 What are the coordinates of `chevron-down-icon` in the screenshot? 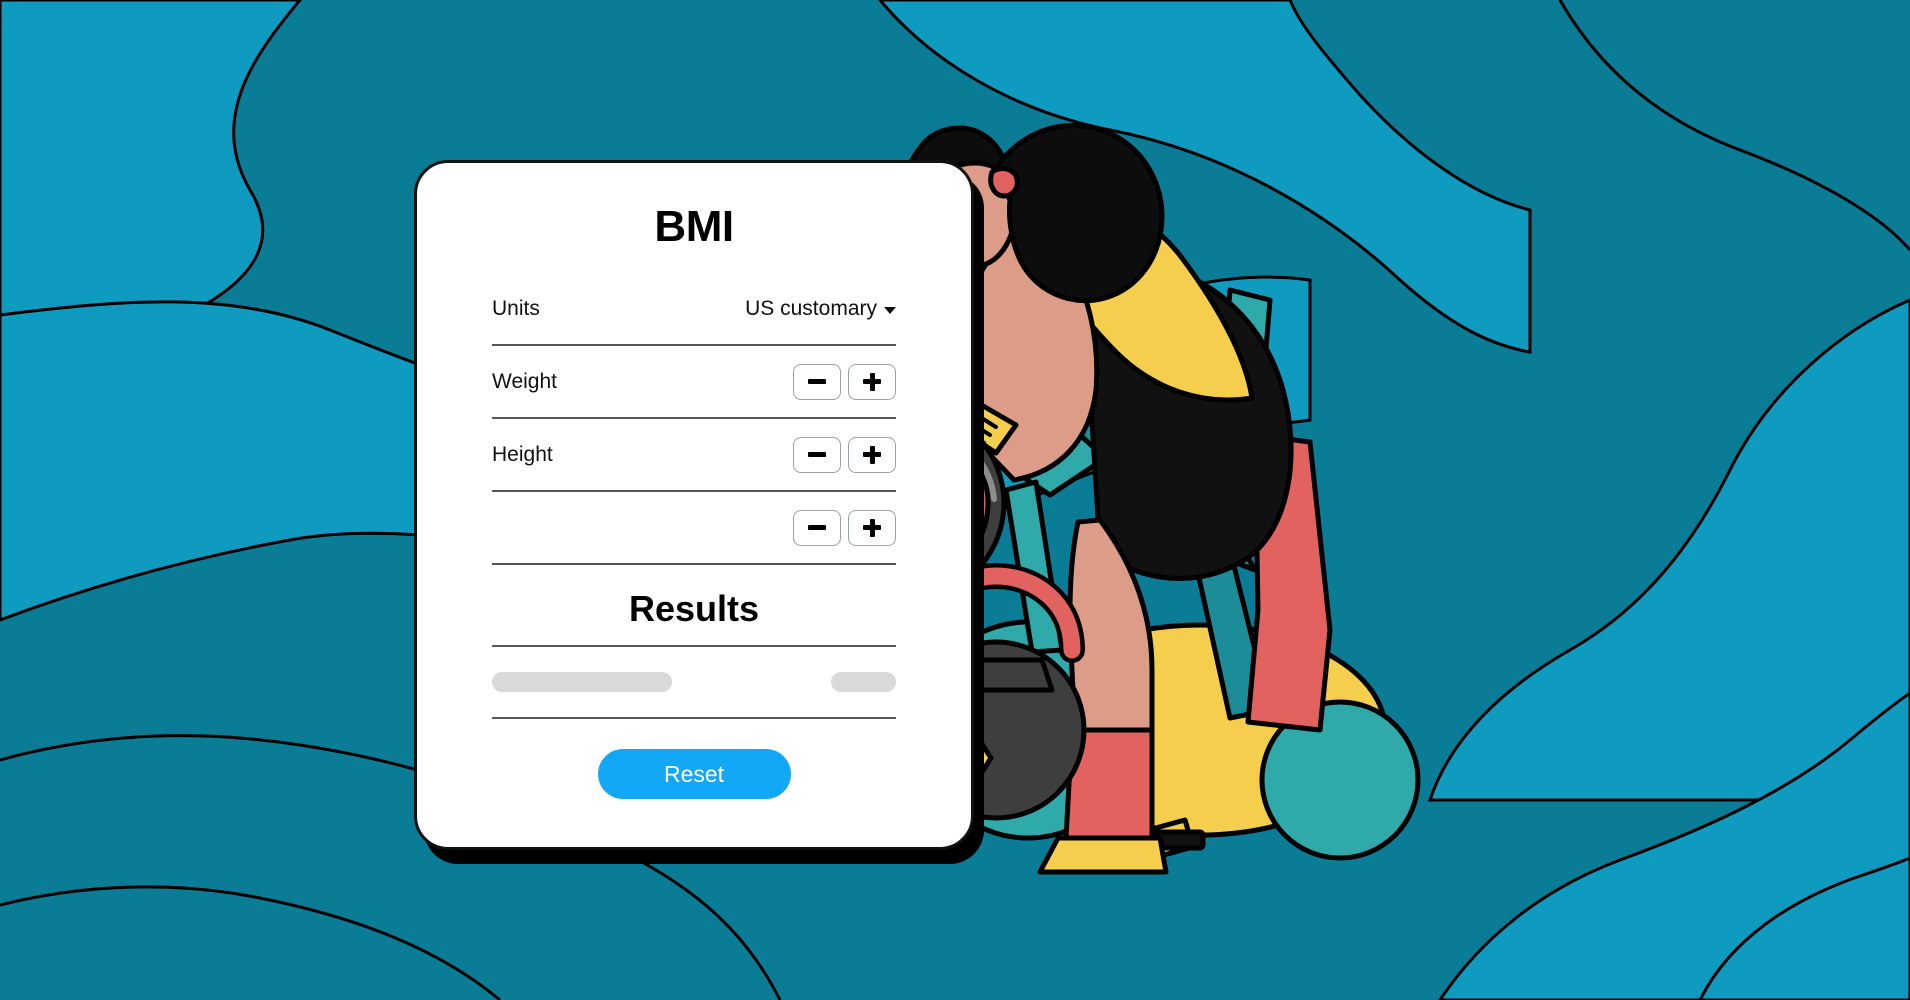 It's located at (890, 310).